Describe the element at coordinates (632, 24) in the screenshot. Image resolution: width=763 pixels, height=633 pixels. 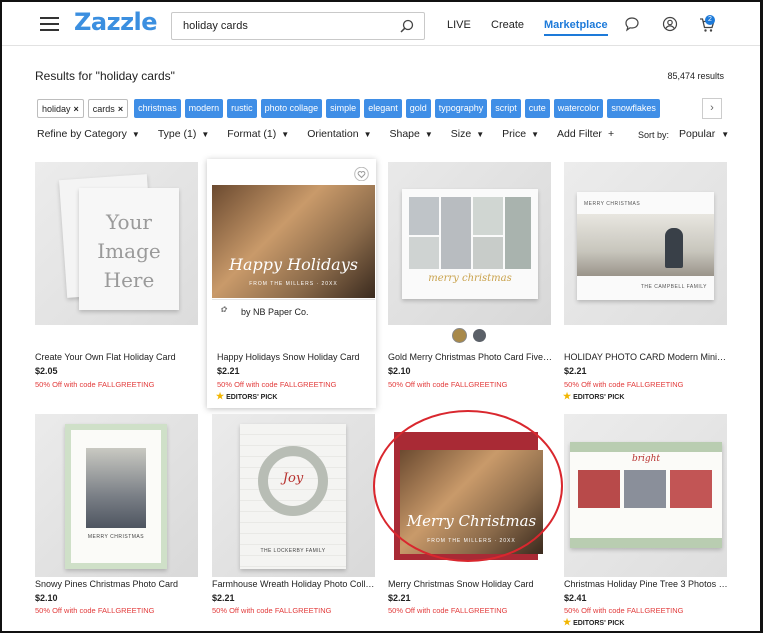
I see `chat-icon` at that location.